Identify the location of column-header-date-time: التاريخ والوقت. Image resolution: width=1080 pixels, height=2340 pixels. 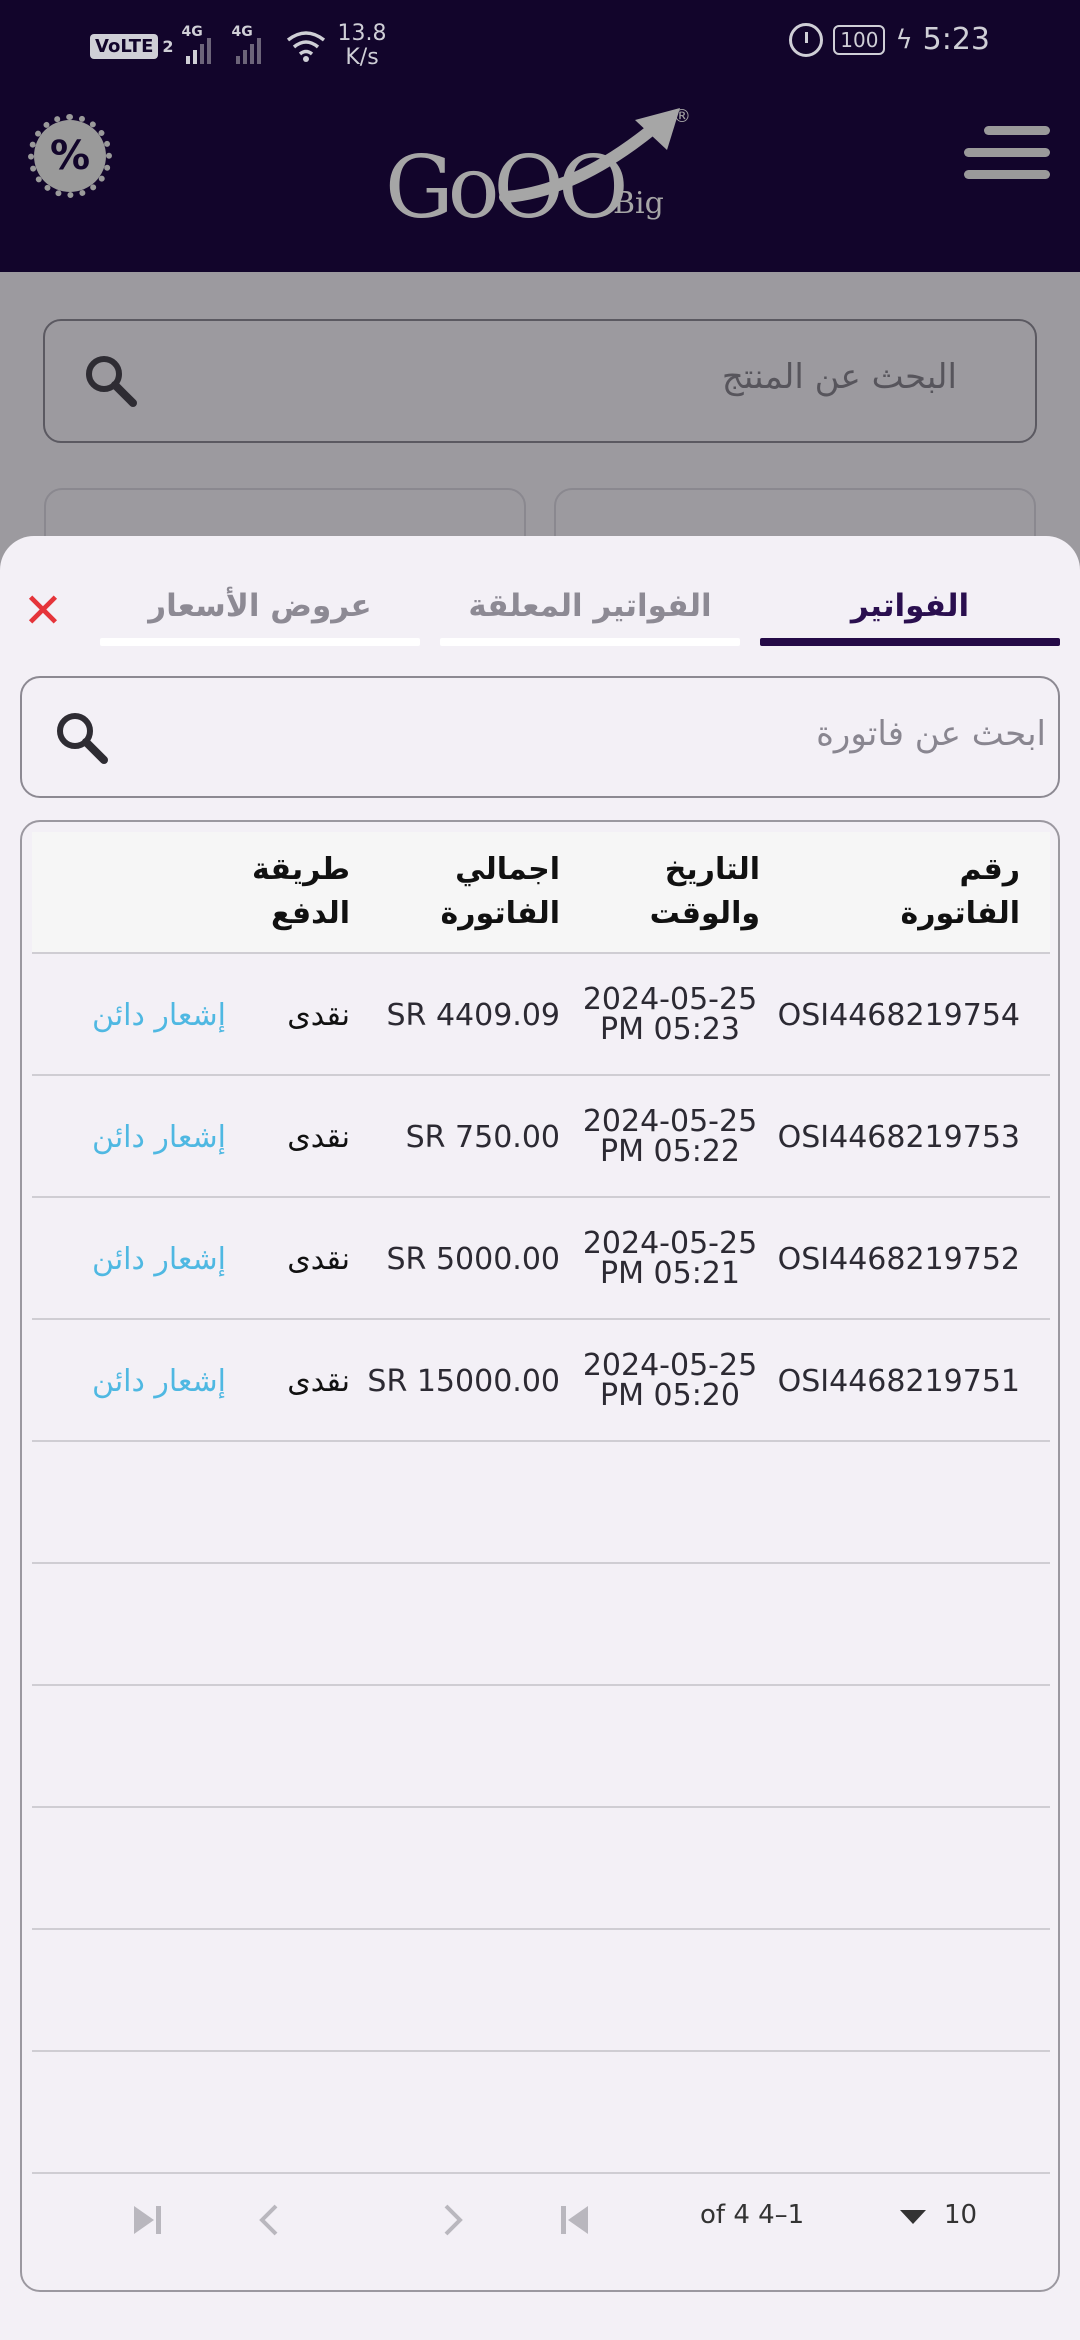
(704, 891).